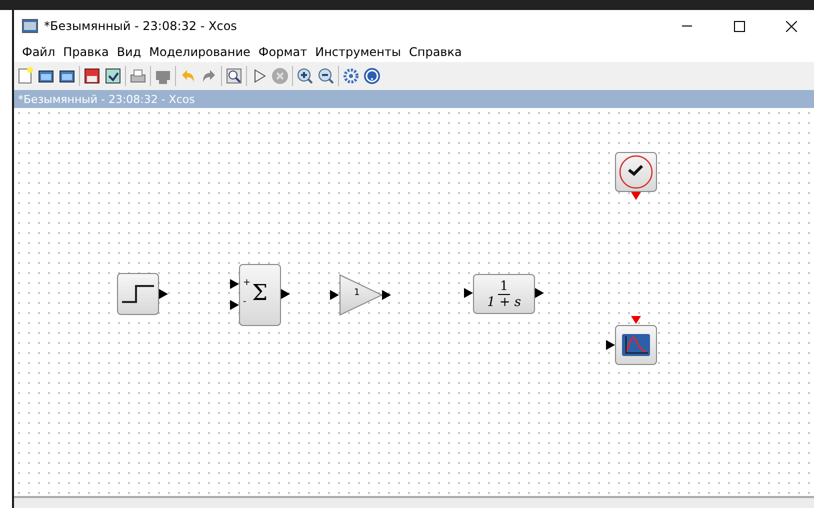 This screenshot has height=508, width=814. What do you see at coordinates (106, 99) in the screenshot?
I see `diagram-title: *Безымянный - 23:08:32 - Xcos` at bounding box center [106, 99].